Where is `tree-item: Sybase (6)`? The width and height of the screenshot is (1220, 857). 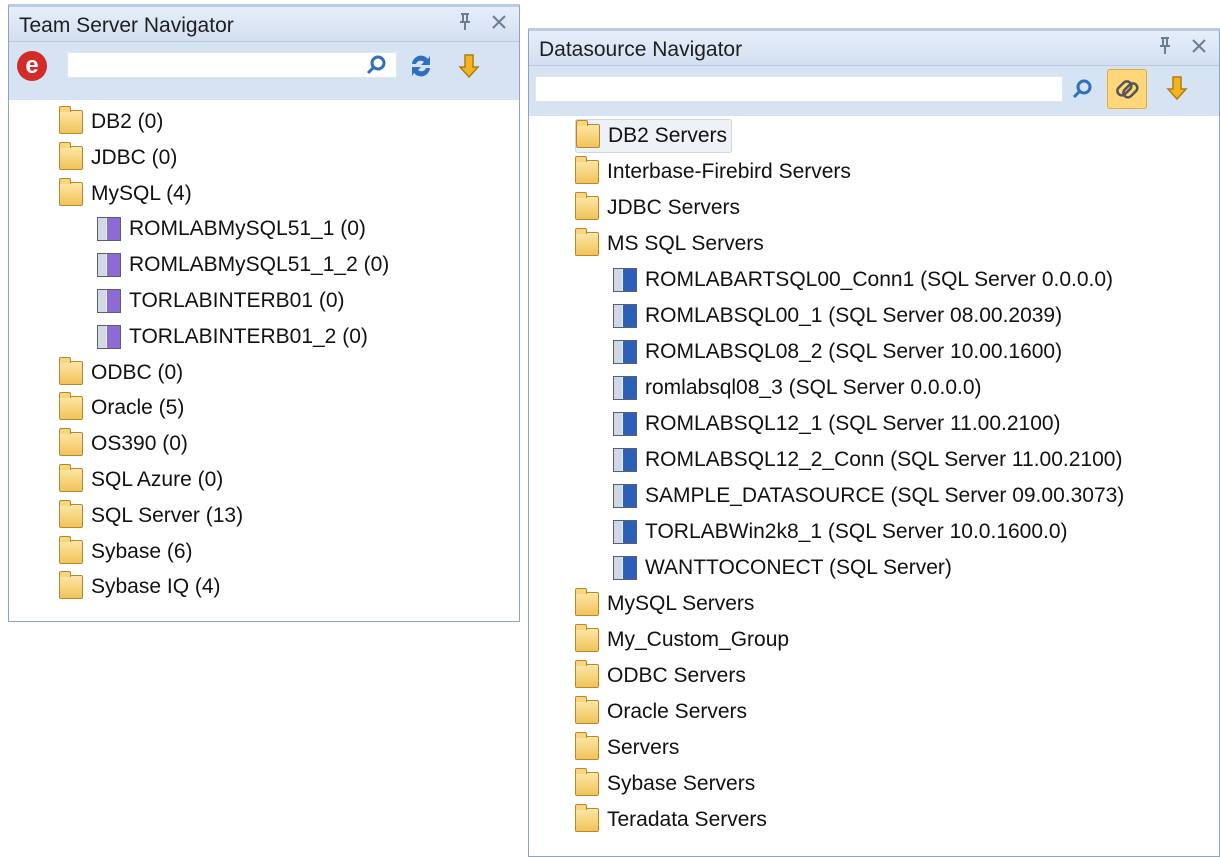 tree-item: Sybase (6) is located at coordinates (126, 552).